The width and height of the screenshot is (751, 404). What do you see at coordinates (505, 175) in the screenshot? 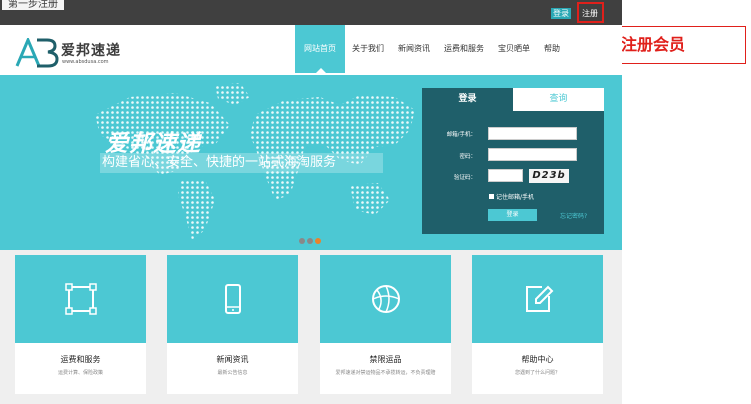
I see `captcha-field` at bounding box center [505, 175].